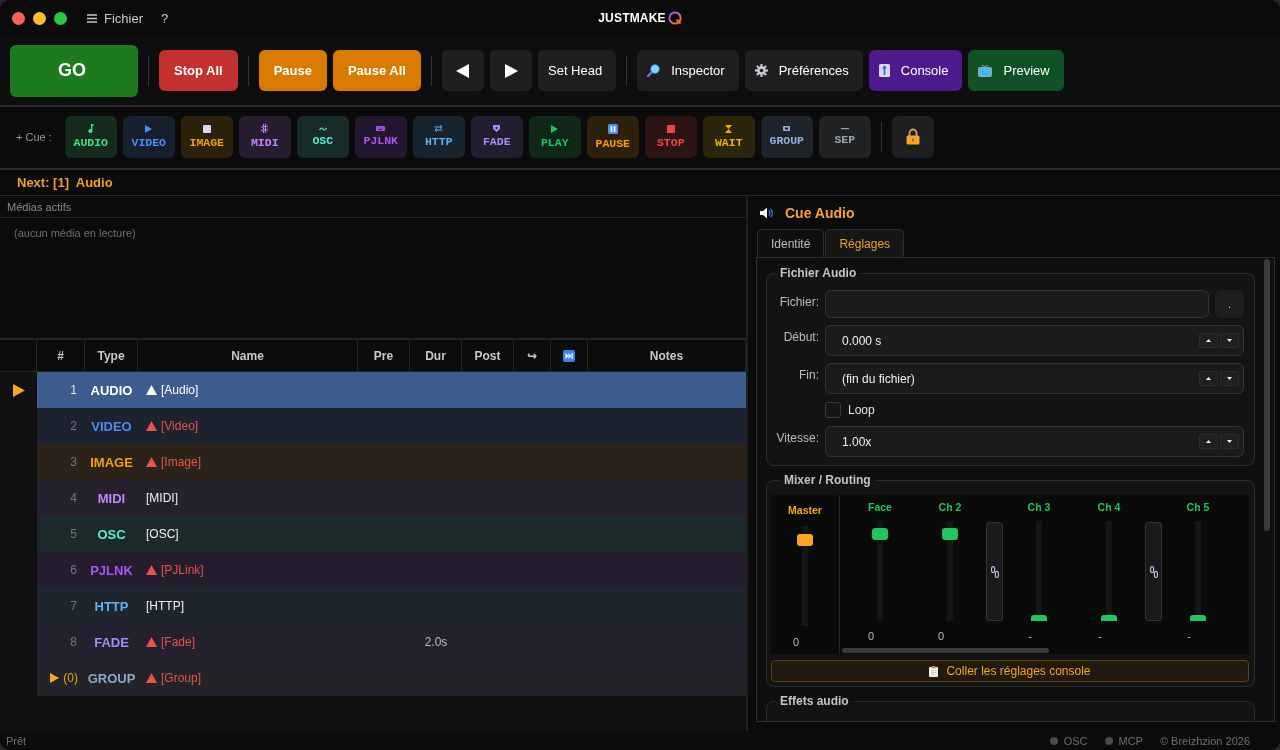 This screenshot has width=1280, height=750. I want to click on toolbar-button: Stop All, so click(198, 70).